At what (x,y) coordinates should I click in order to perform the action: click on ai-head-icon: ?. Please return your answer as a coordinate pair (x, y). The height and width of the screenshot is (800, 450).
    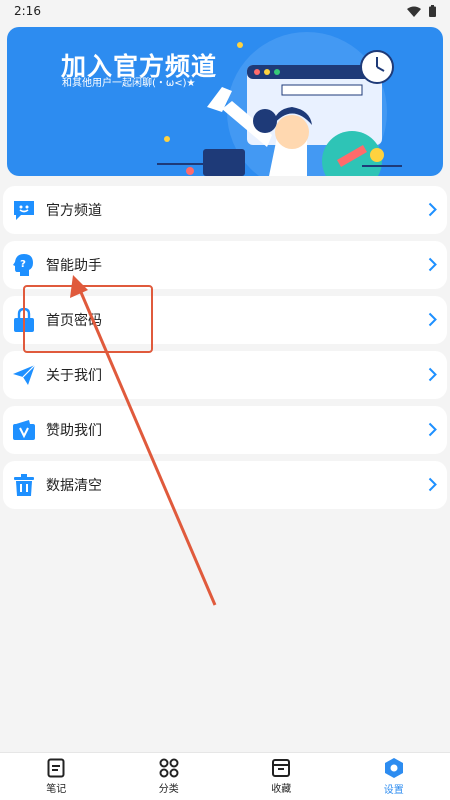
    Looking at the image, I should click on (24, 265).